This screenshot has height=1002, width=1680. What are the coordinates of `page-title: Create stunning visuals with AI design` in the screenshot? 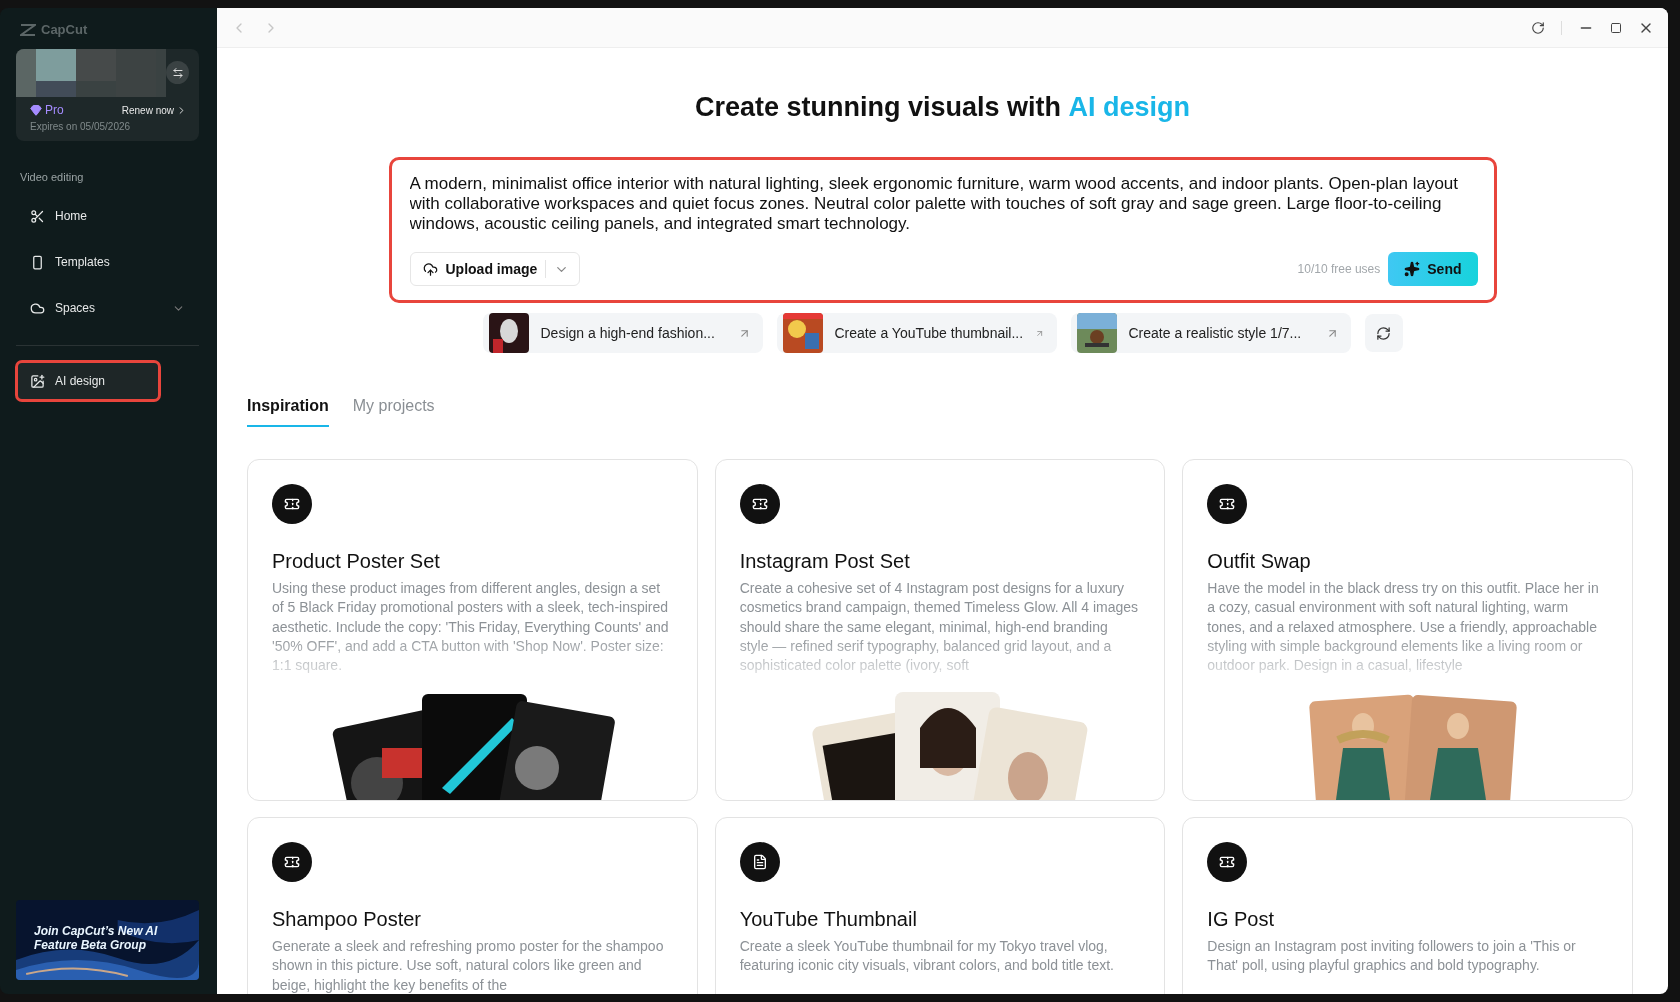 It's located at (942, 107).